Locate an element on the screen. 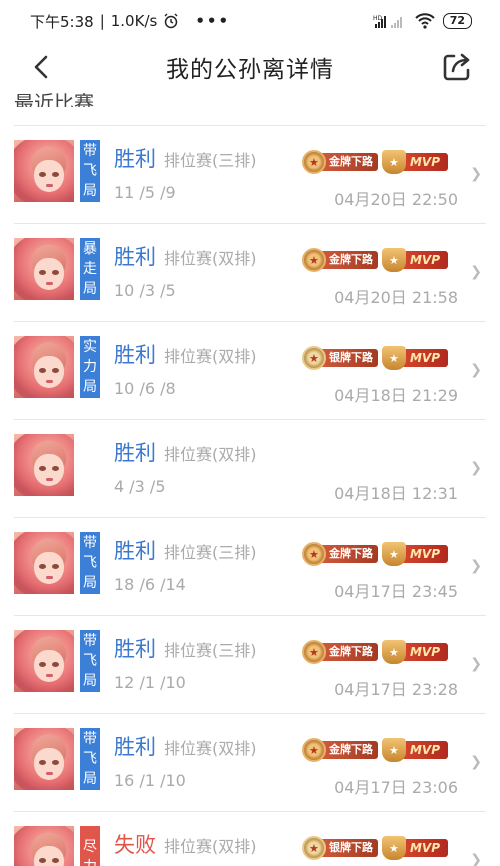 Image resolution: width=500 pixels, height=866 pixels. hero-avatar: 暴走局 is located at coordinates (57, 269).